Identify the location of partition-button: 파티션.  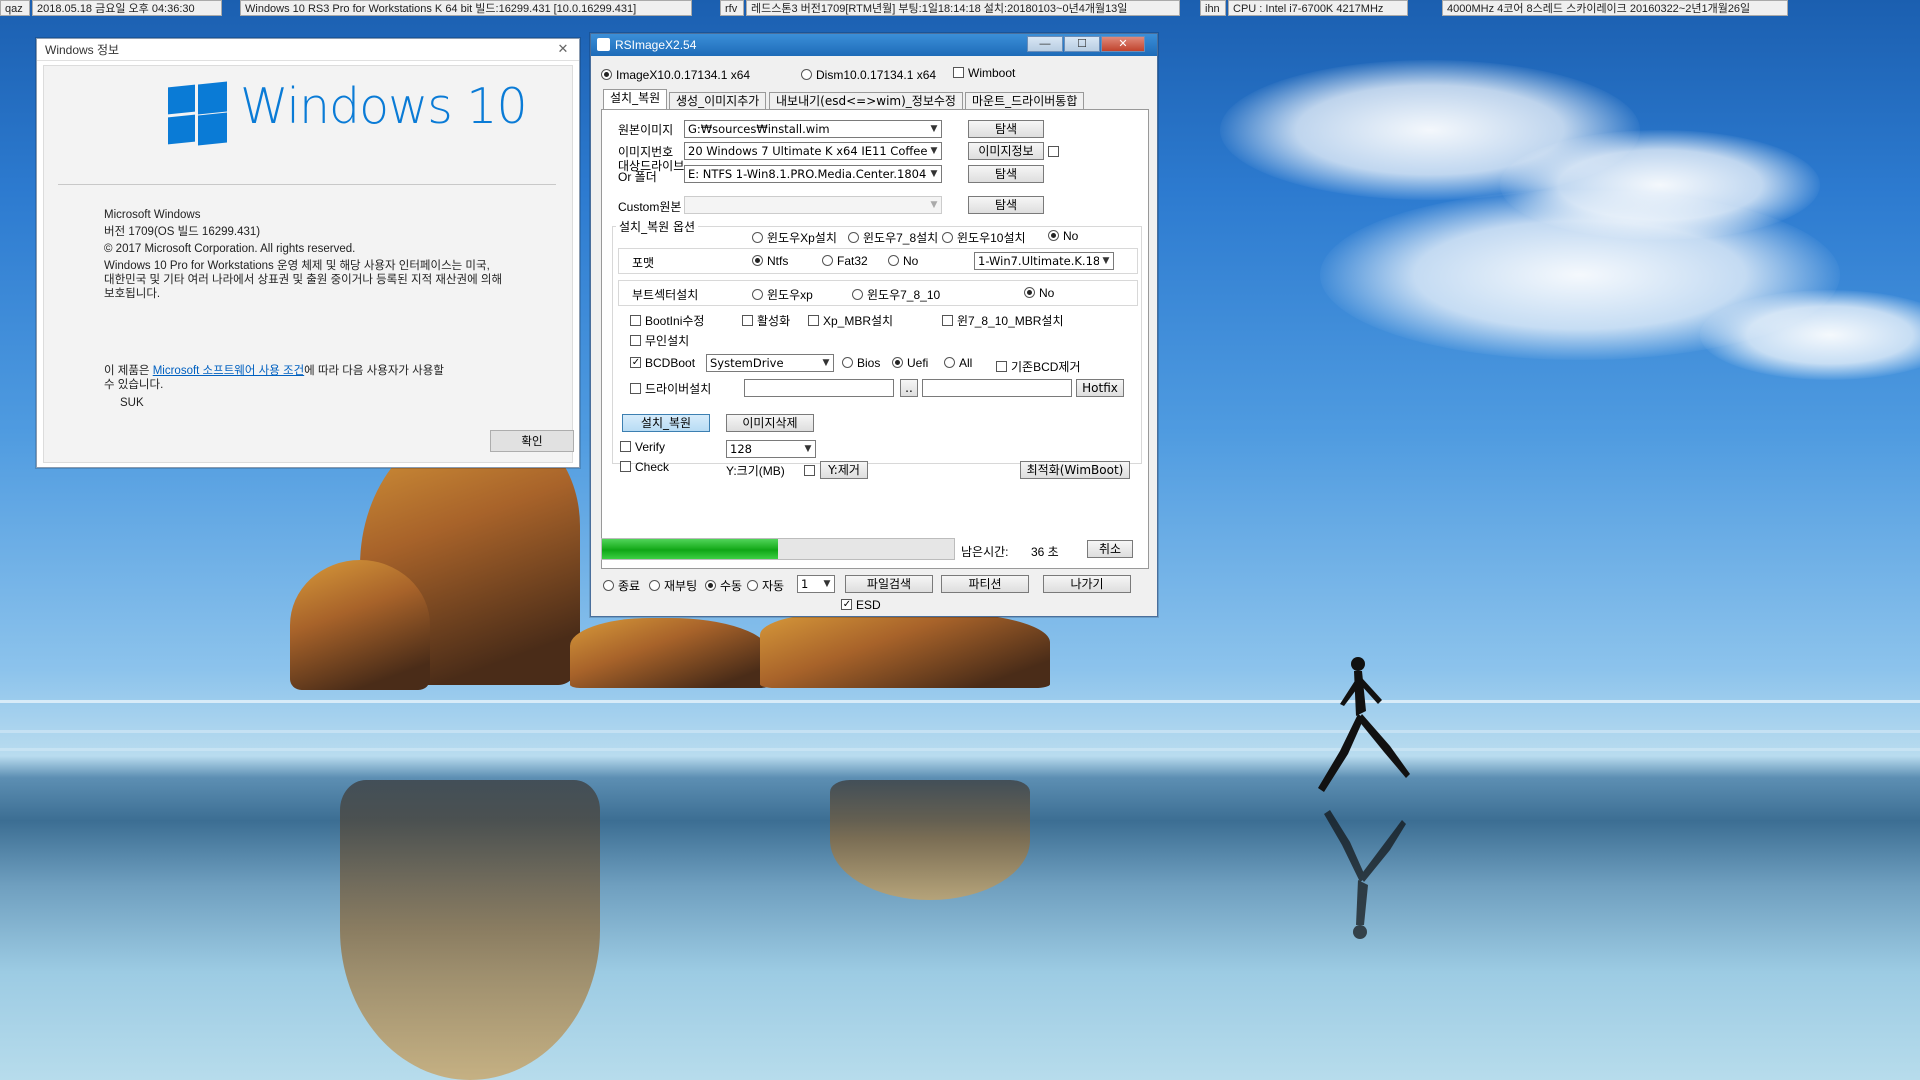
(985, 584).